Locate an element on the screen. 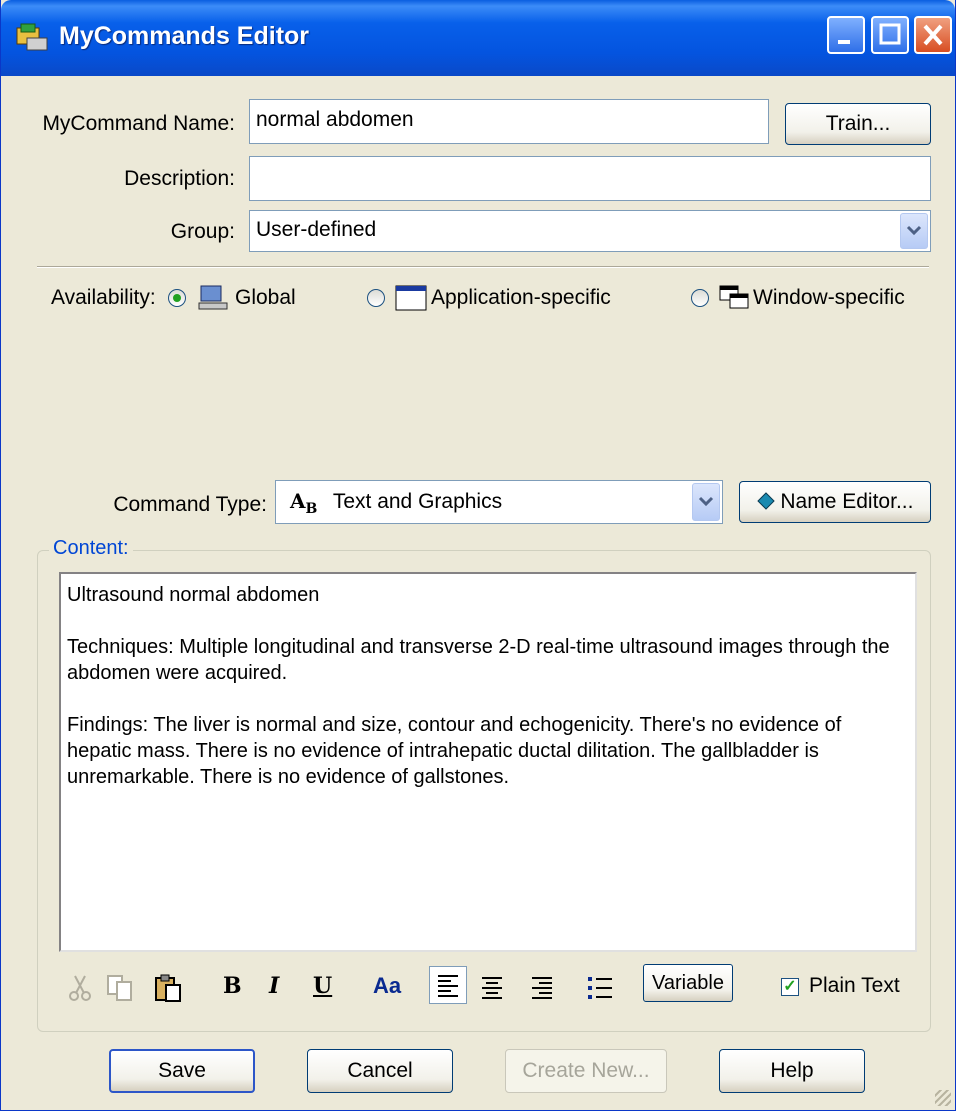 This screenshot has height=1111, width=956. scissors-icon is located at coordinates (80, 988).